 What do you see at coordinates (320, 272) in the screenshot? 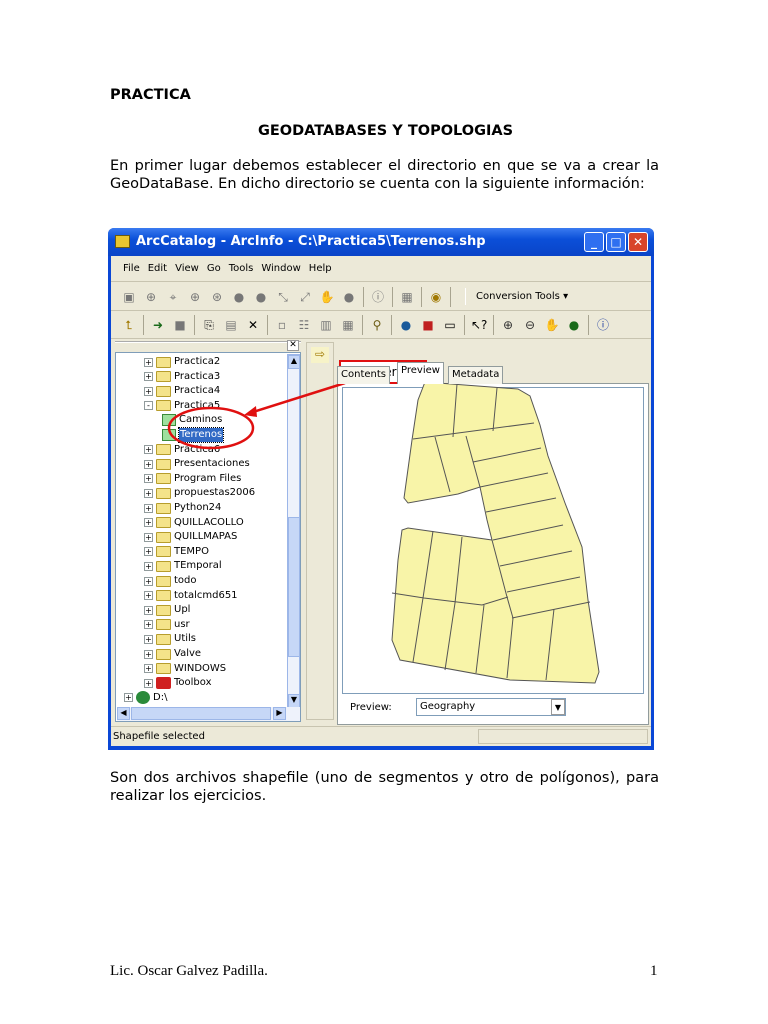
I see `menu-help: Help` at bounding box center [320, 272].